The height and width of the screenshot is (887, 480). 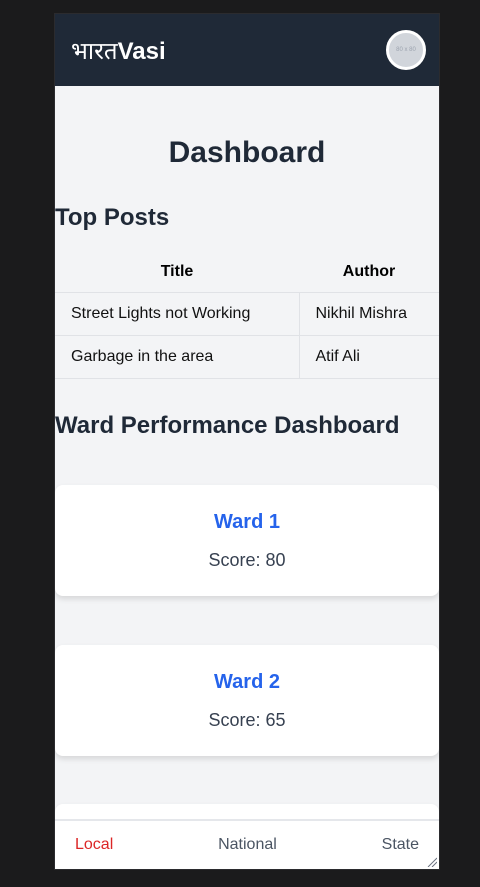 I want to click on avatar: 80 x 80, so click(x=406, y=50).